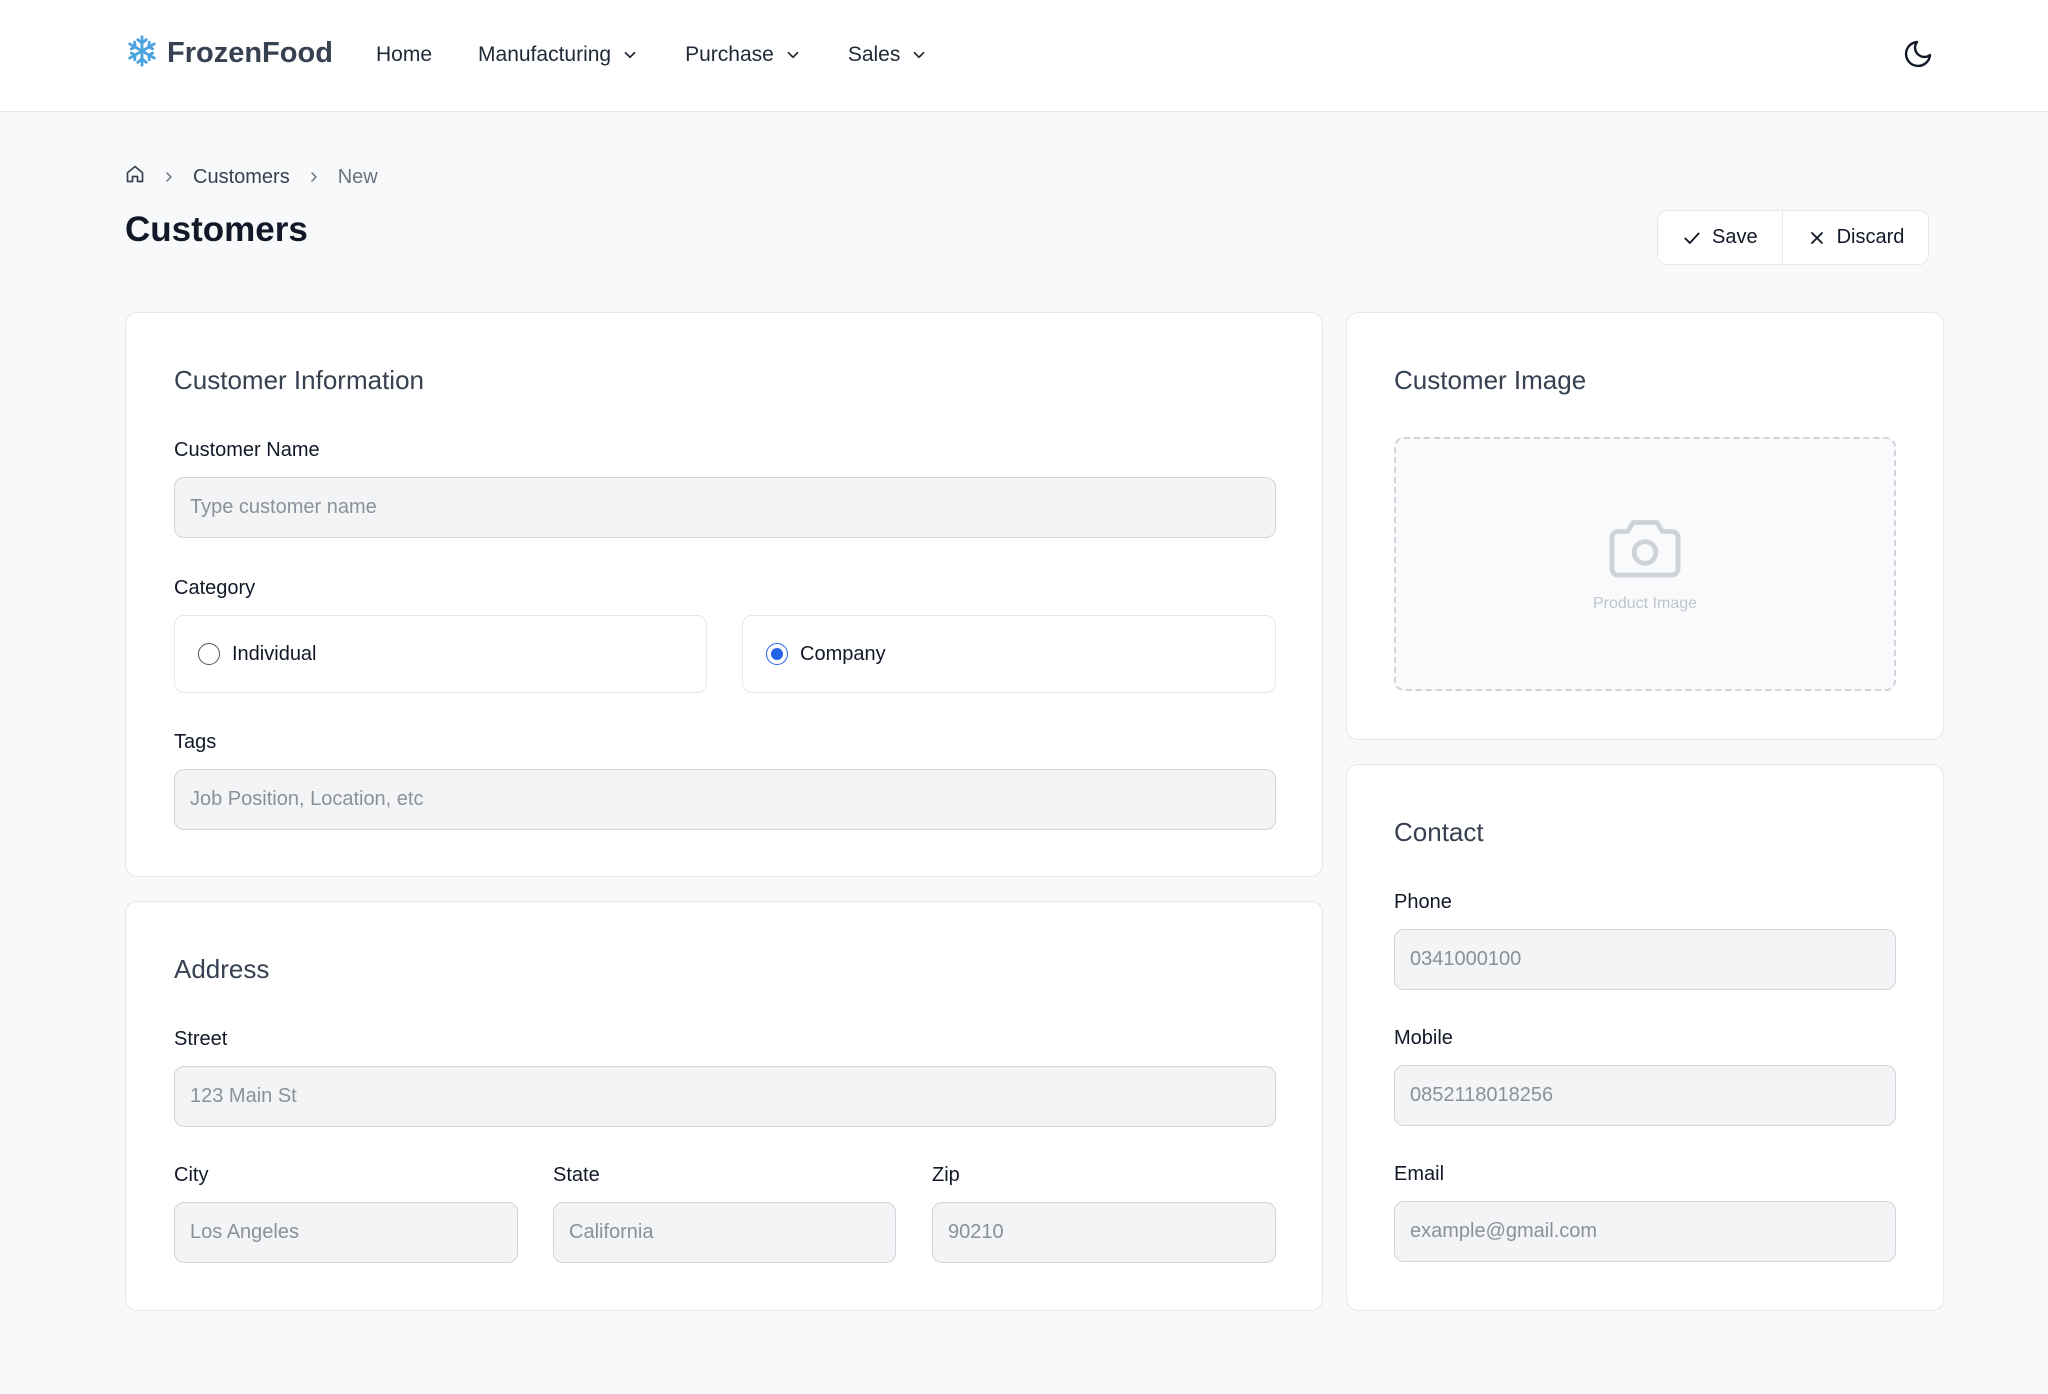 The image size is (2048, 1394). I want to click on state-label: State, so click(576, 1175).